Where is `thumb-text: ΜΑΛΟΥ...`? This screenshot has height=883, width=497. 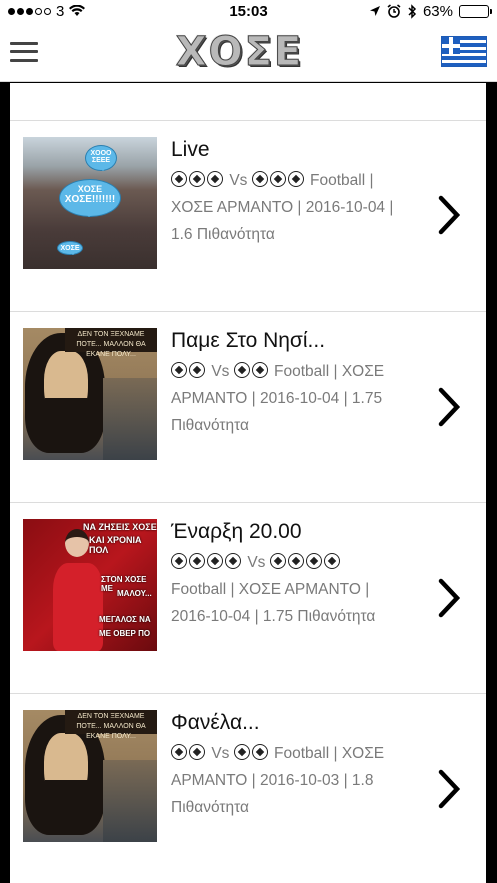 thumb-text: ΜΑΛΟΥ... is located at coordinates (134, 593).